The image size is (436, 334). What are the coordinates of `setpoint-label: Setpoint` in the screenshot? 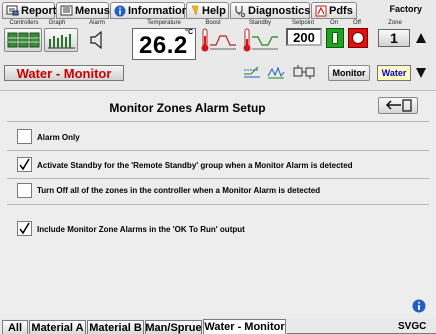 It's located at (303, 23).